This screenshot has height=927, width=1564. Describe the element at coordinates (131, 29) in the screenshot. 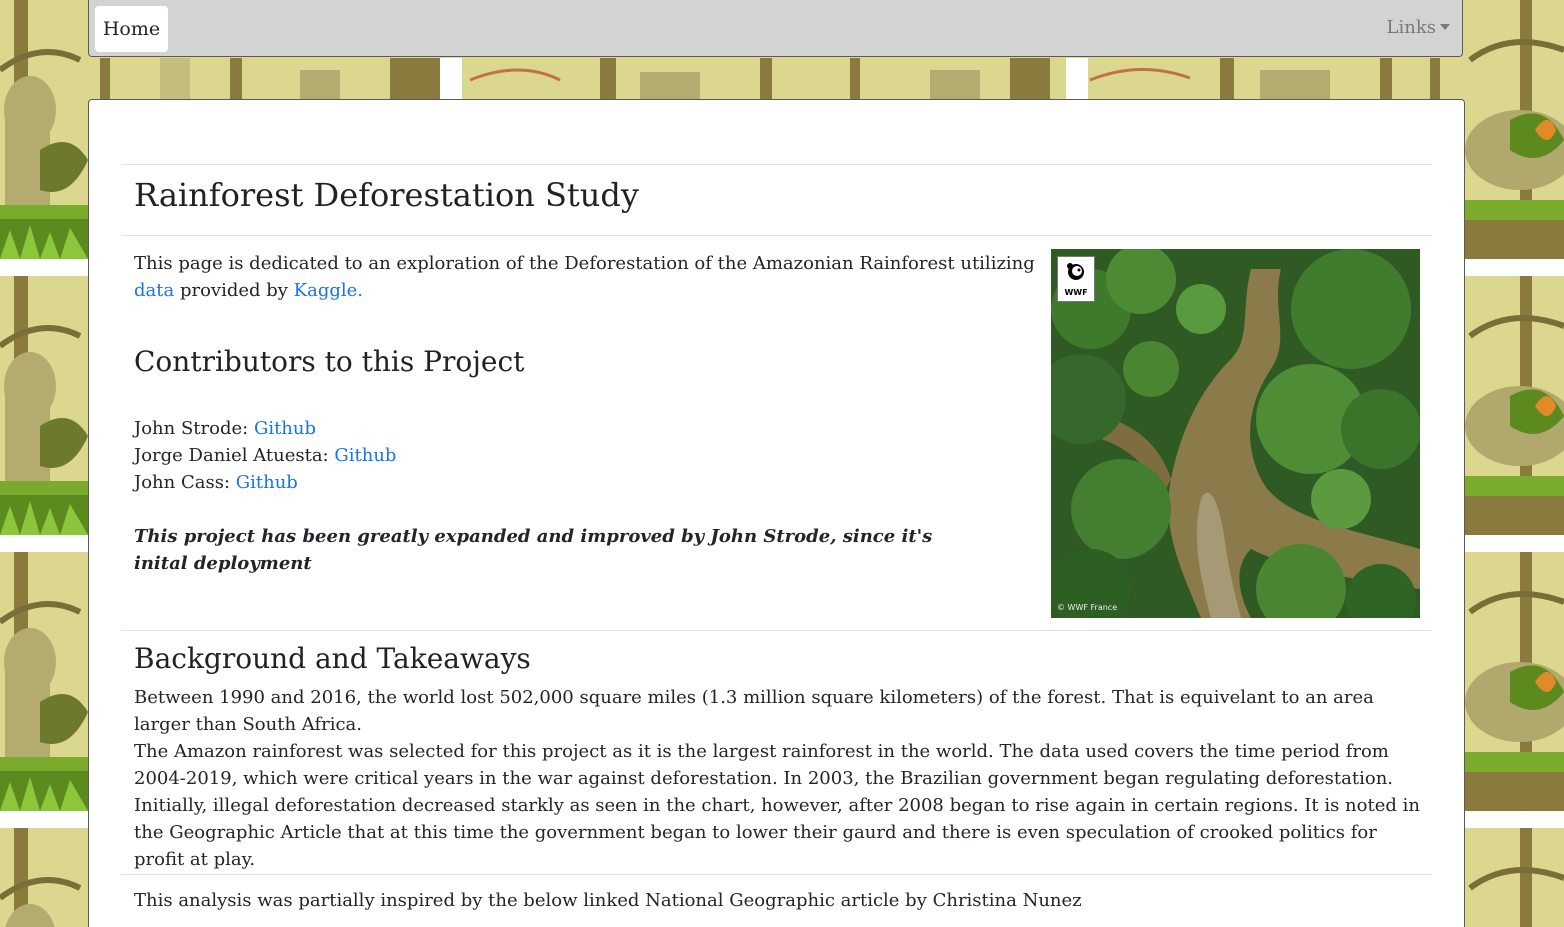

I see `nav-home-link: Home` at that location.